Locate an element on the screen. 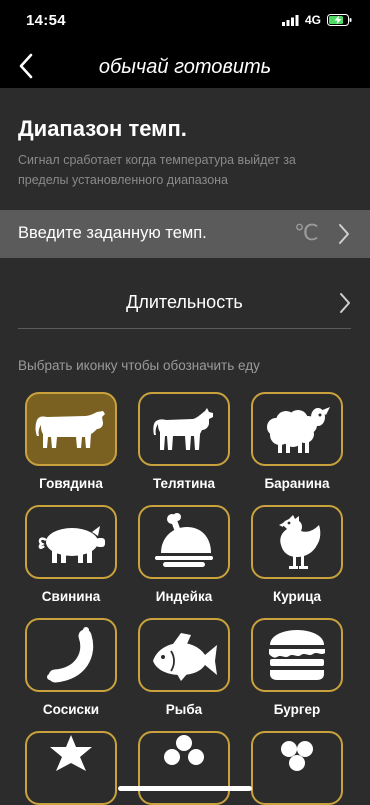  meatballs-icon is located at coordinates (297, 756).